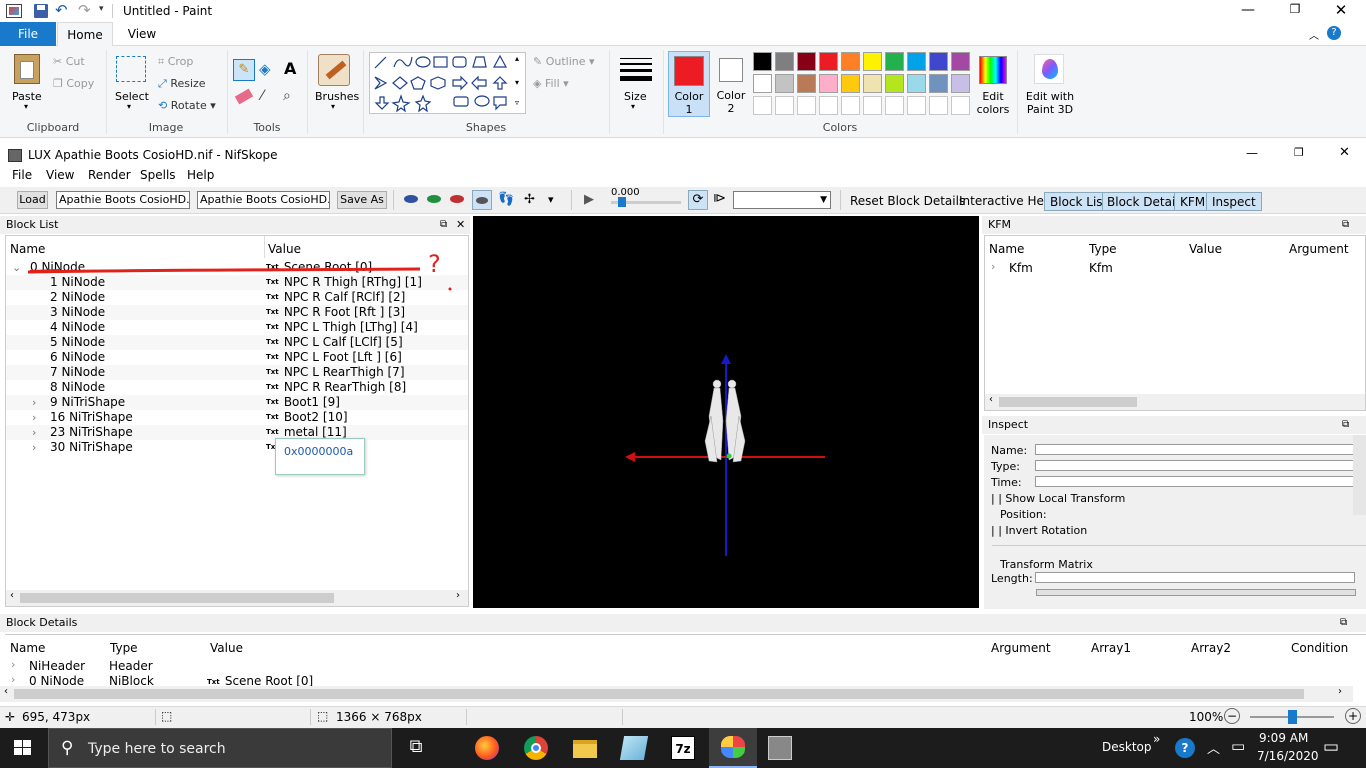 This screenshot has height=768, width=1366. What do you see at coordinates (993, 103) in the screenshot?
I see `edit-colors-button: Edit colors` at bounding box center [993, 103].